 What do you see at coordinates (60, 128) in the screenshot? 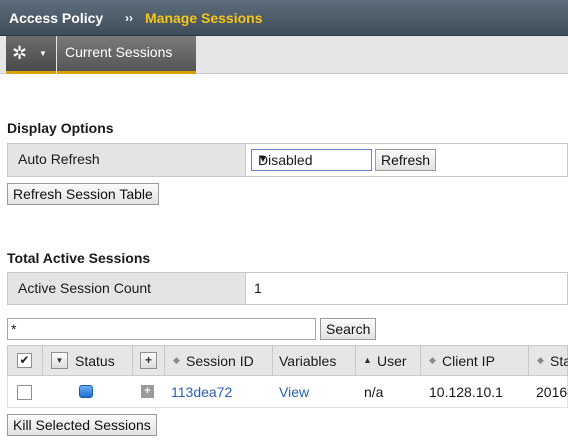
I see `display-options-title: Display Options` at bounding box center [60, 128].